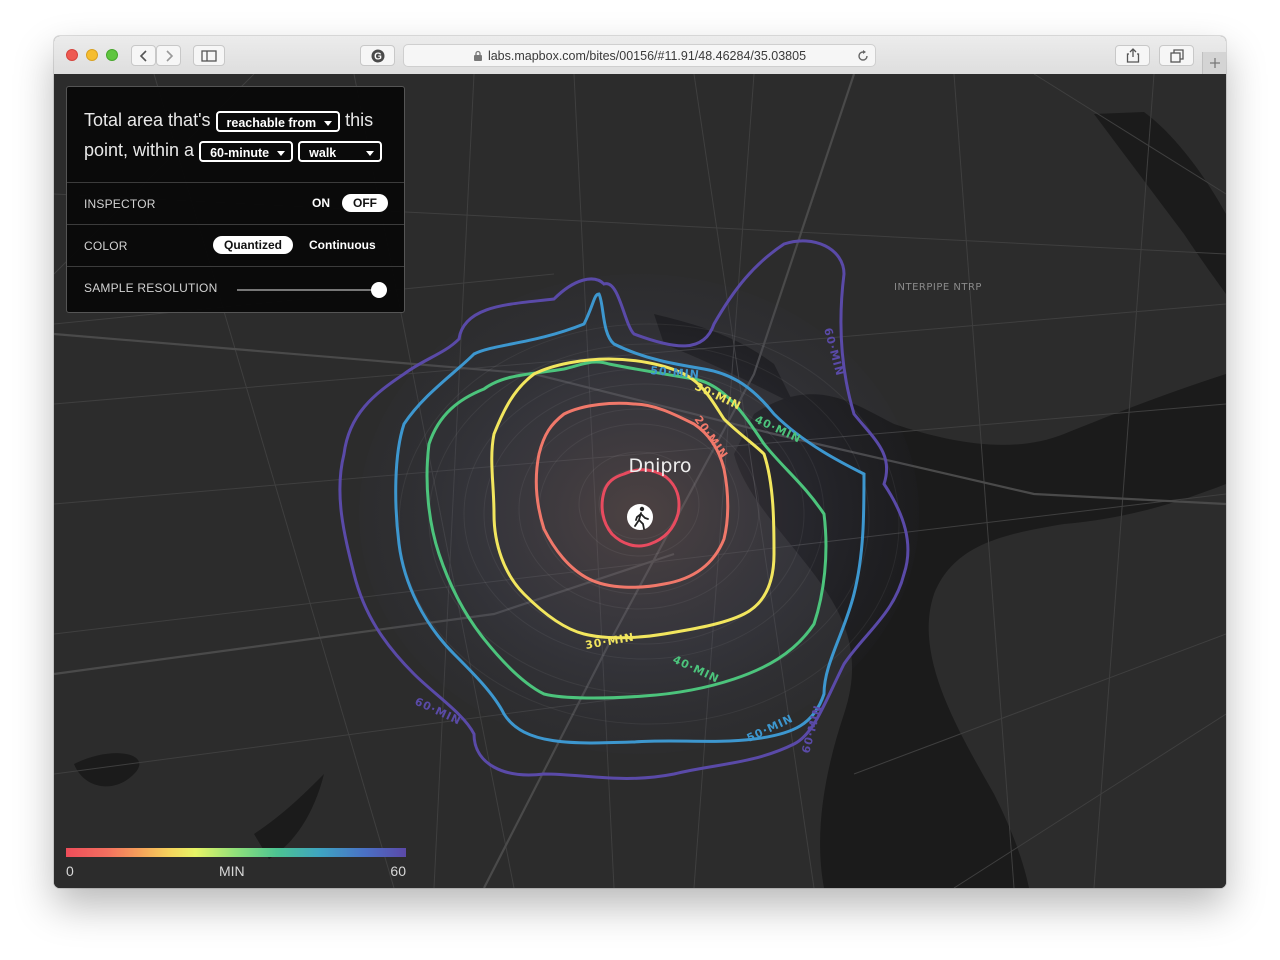  Describe the element at coordinates (120, 204) in the screenshot. I see `inspector-label: INSPECTOR` at that location.